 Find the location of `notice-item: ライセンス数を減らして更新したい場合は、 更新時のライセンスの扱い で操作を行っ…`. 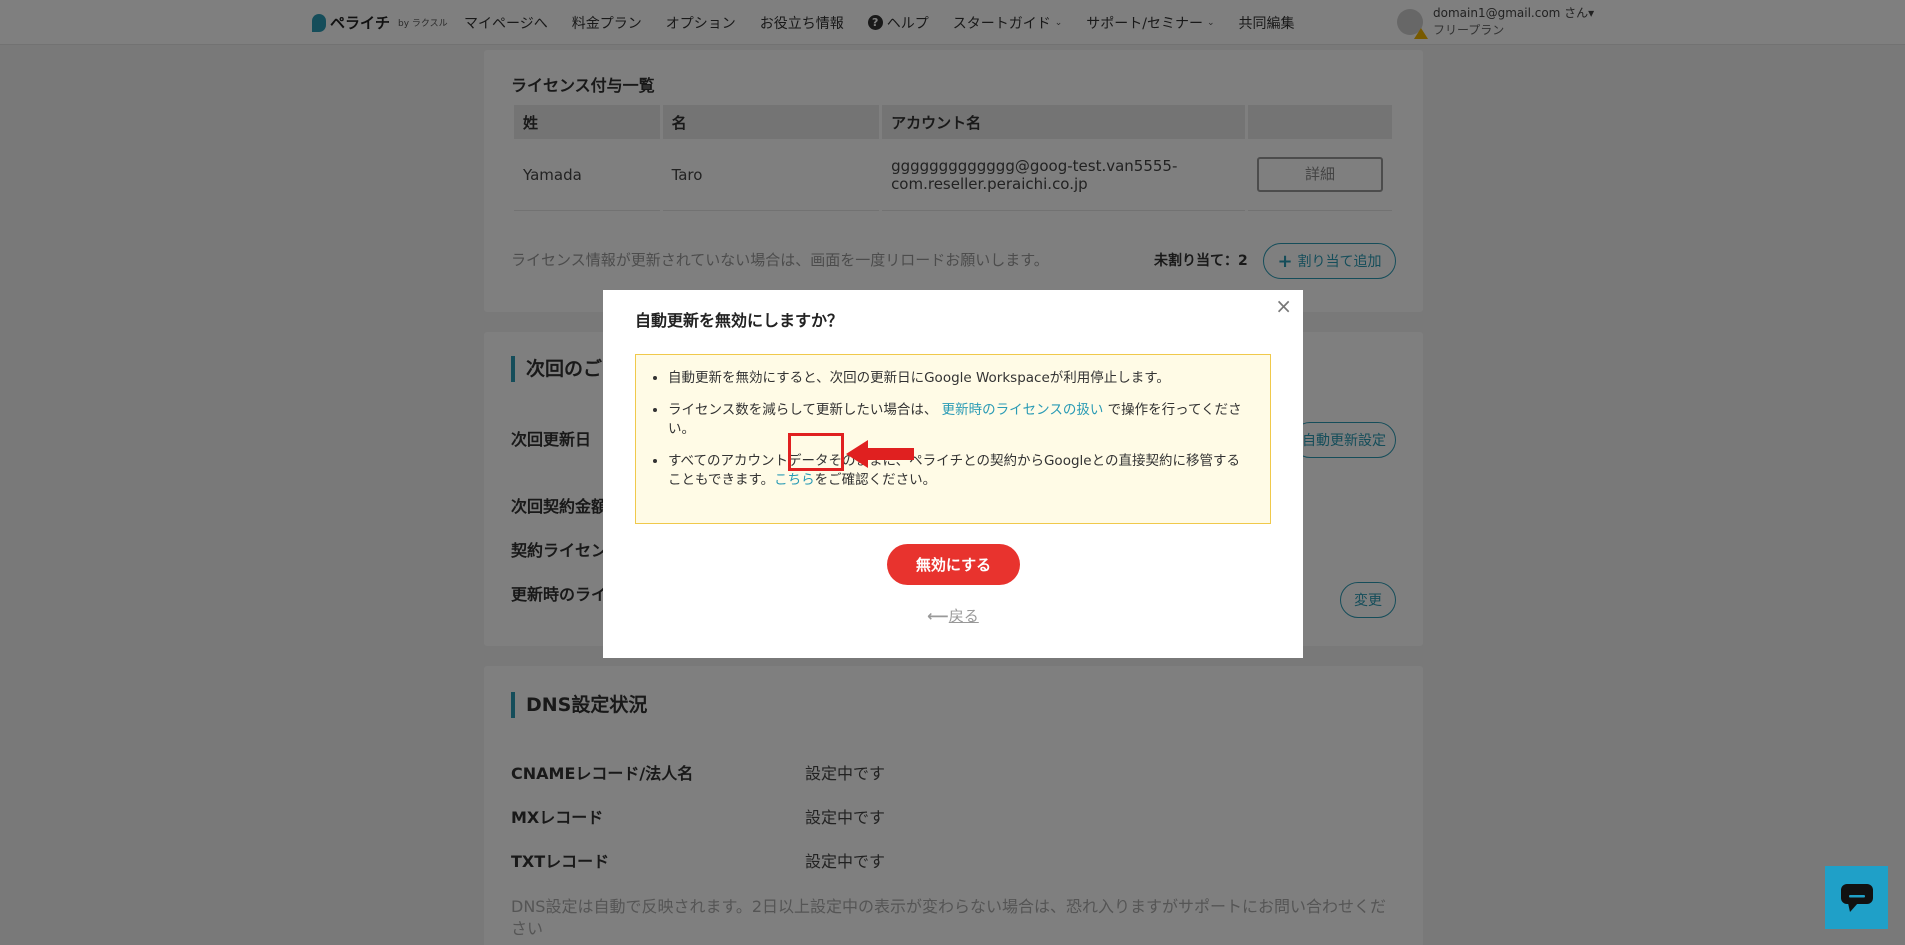

notice-item: ライセンス数を減らして更新したい場合は、 更新時のライセンスの扱い で操作を行っ… is located at coordinates (959, 420).